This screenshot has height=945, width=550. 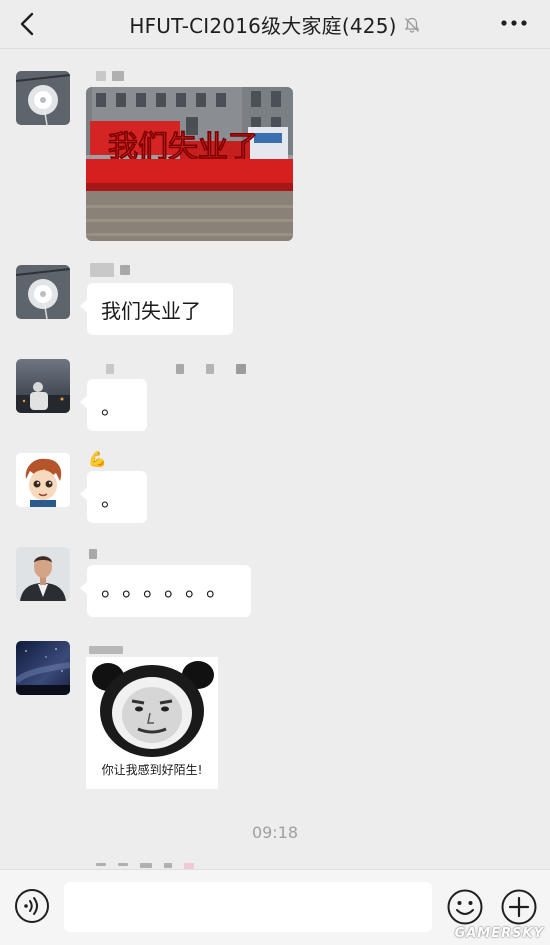 I want to click on message-bubble: 我们失业了, so click(x=156, y=309).